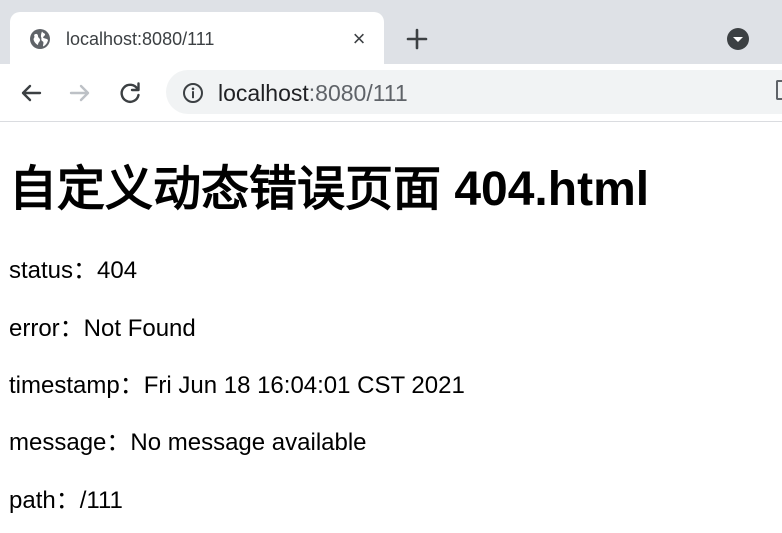  I want to click on error-value: Not Found, so click(139, 328).